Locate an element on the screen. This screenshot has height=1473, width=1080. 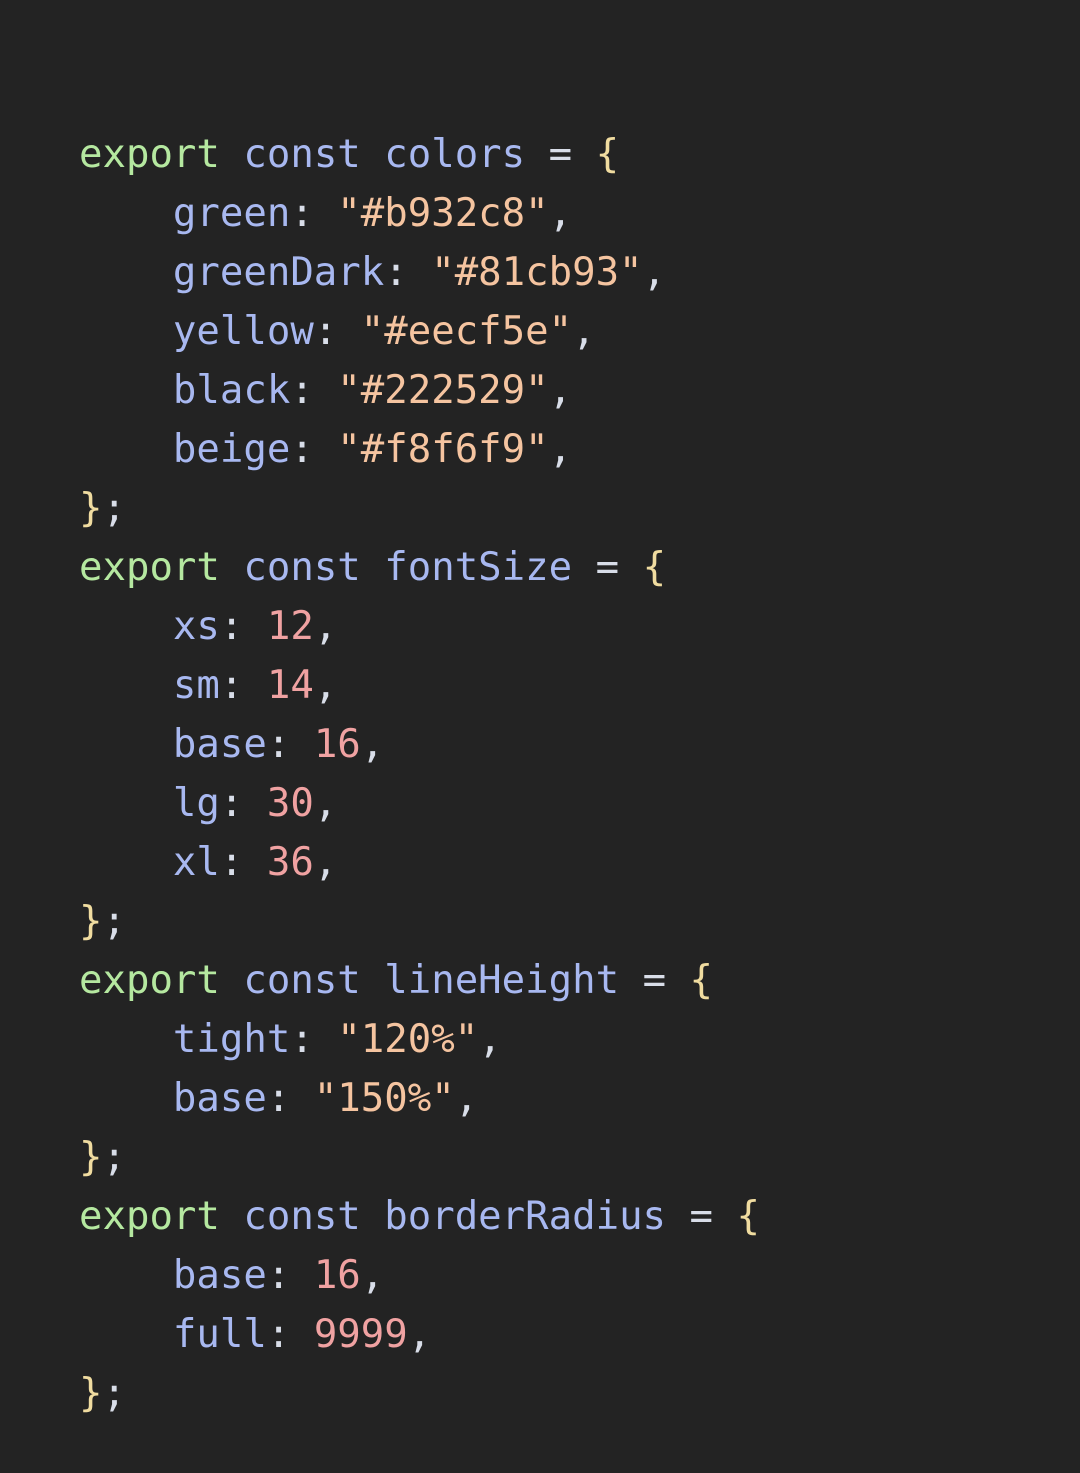
code-line: xl: 36, is located at coordinates (540, 862).